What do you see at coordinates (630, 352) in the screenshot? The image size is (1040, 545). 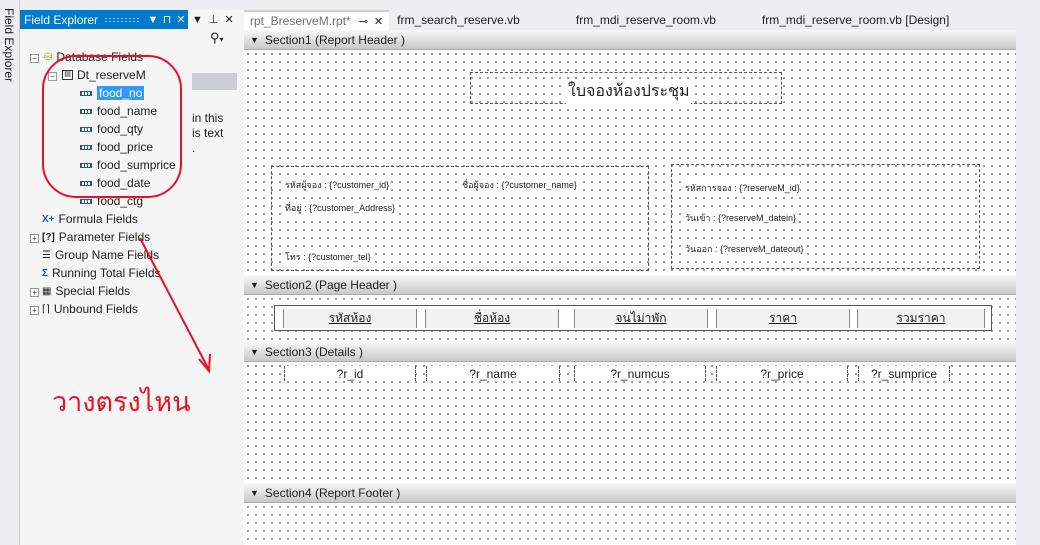 I see `section3-header: ▼ Section3 (Details )` at bounding box center [630, 352].